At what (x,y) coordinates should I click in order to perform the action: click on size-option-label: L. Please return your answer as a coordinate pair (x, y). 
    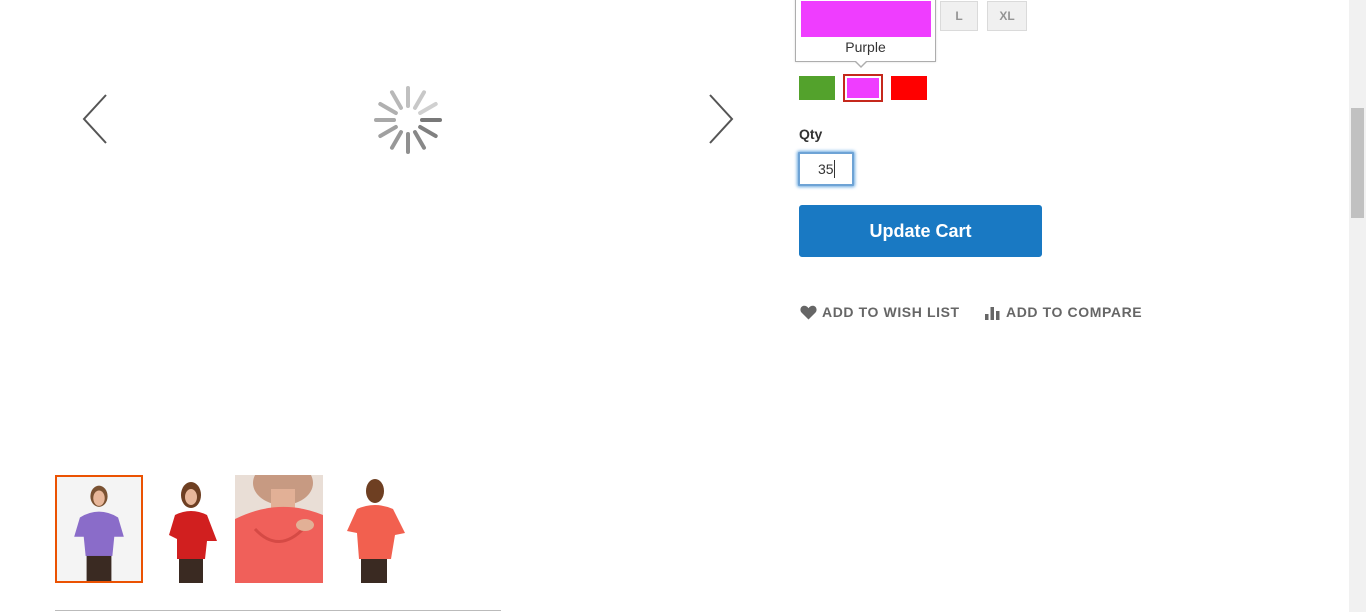
    Looking at the image, I should click on (959, 16).